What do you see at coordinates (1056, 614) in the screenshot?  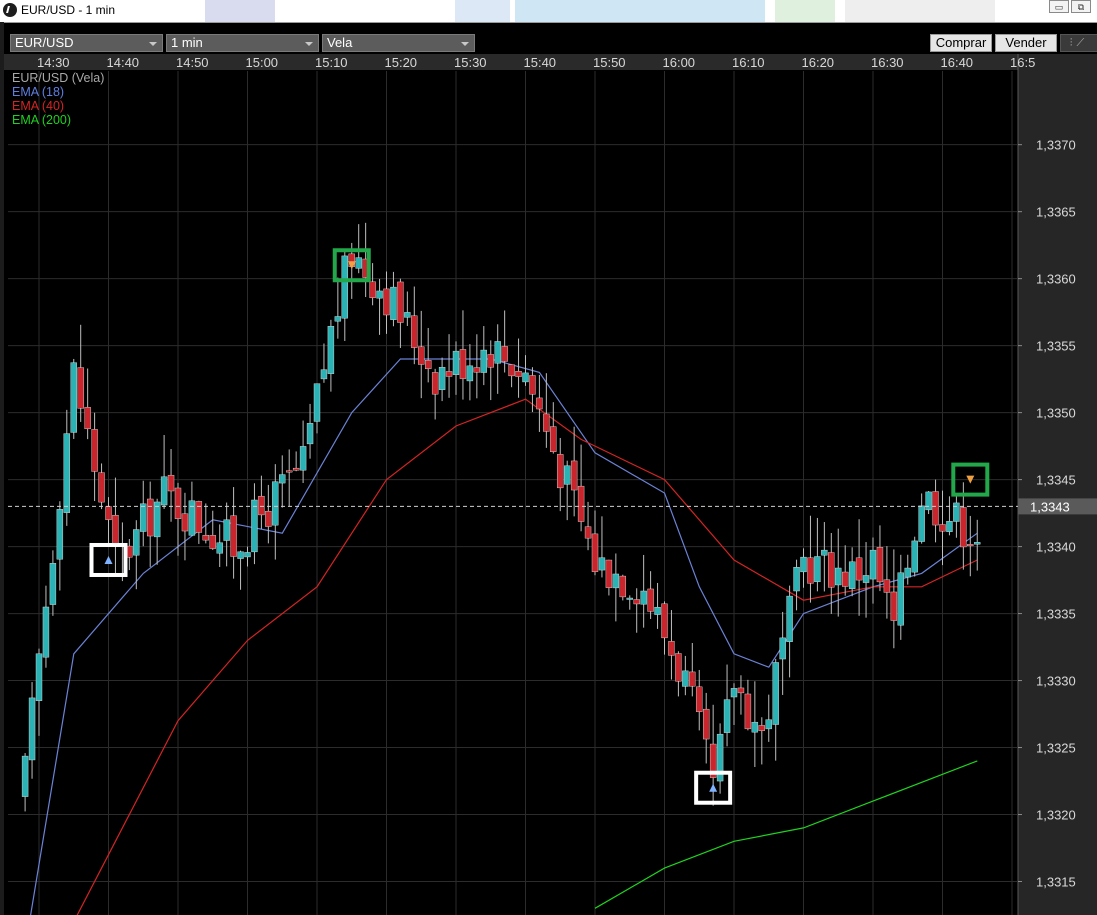 I see `price-tick-label: 1,3335` at bounding box center [1056, 614].